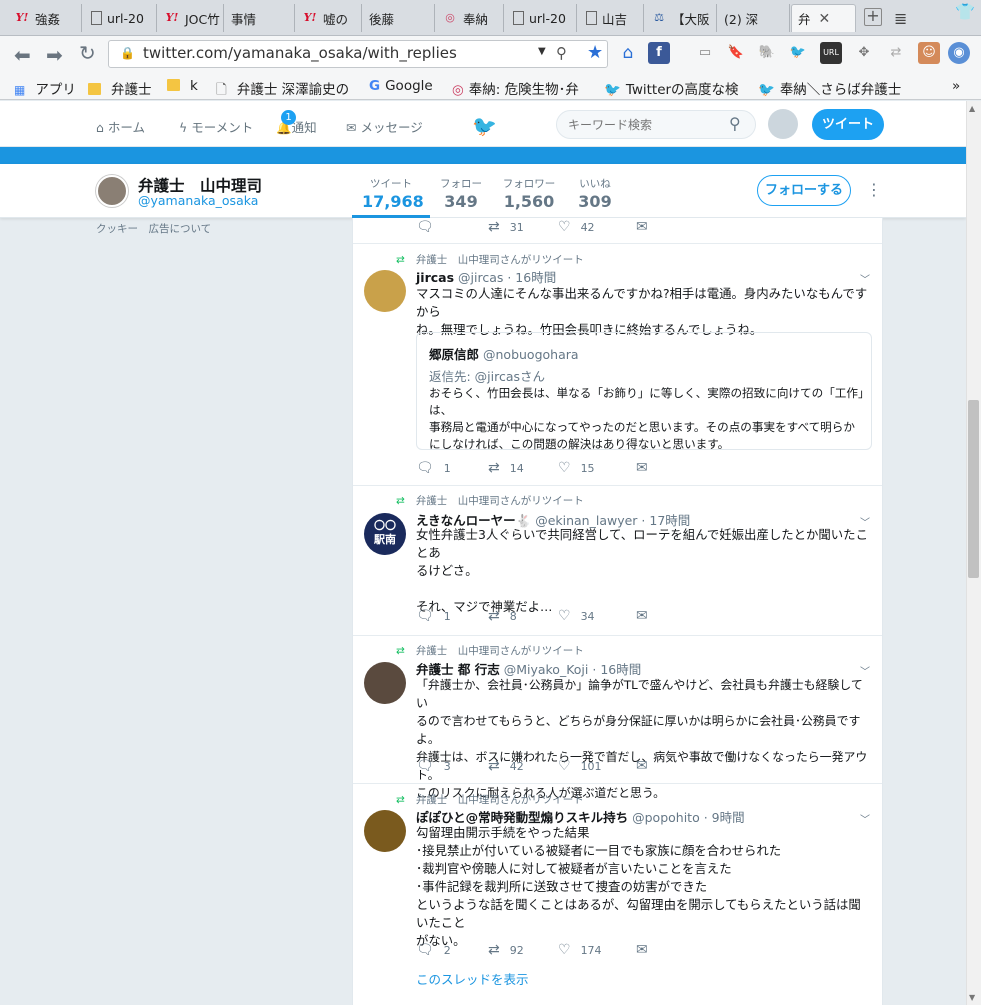 This screenshot has height=1005, width=981. What do you see at coordinates (384, 126) in the screenshot?
I see `nav-messages: ✉ メッセージ` at bounding box center [384, 126].